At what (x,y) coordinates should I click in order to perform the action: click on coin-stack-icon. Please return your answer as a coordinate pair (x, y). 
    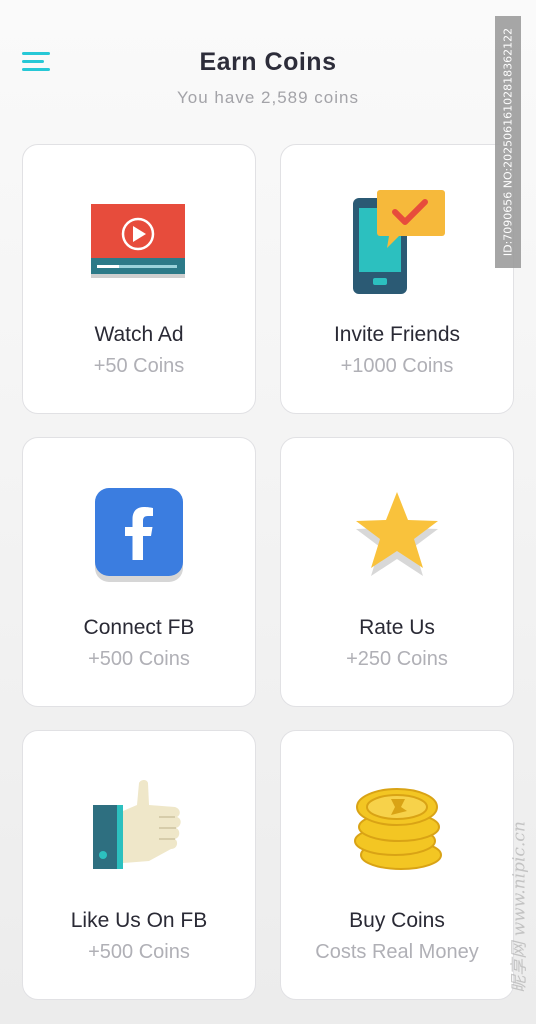
    Looking at the image, I should click on (397, 827).